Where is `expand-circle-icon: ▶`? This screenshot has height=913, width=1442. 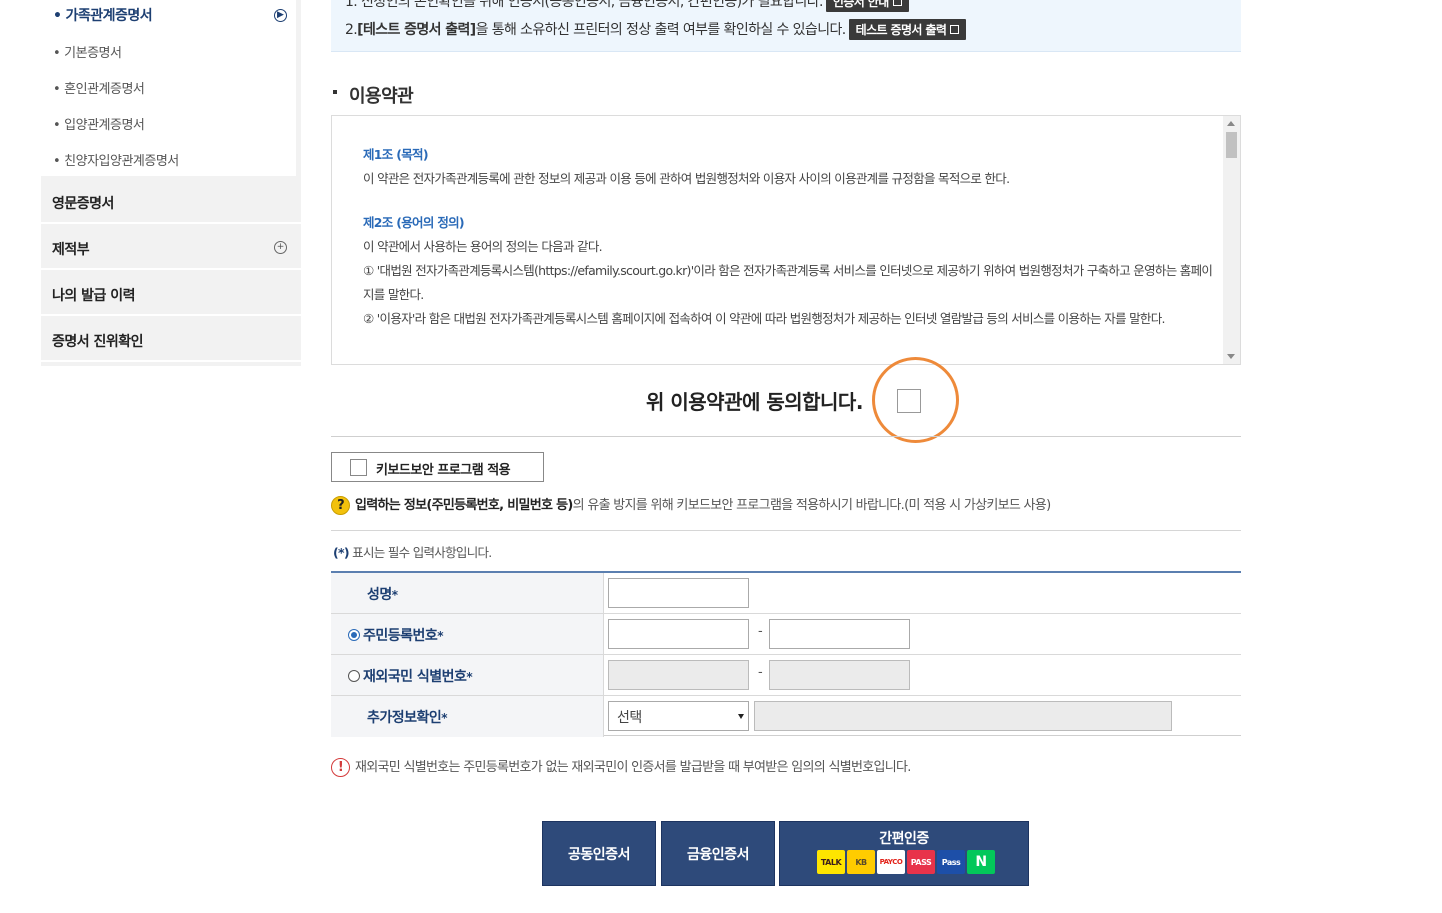 expand-circle-icon: ▶ is located at coordinates (280, 15).